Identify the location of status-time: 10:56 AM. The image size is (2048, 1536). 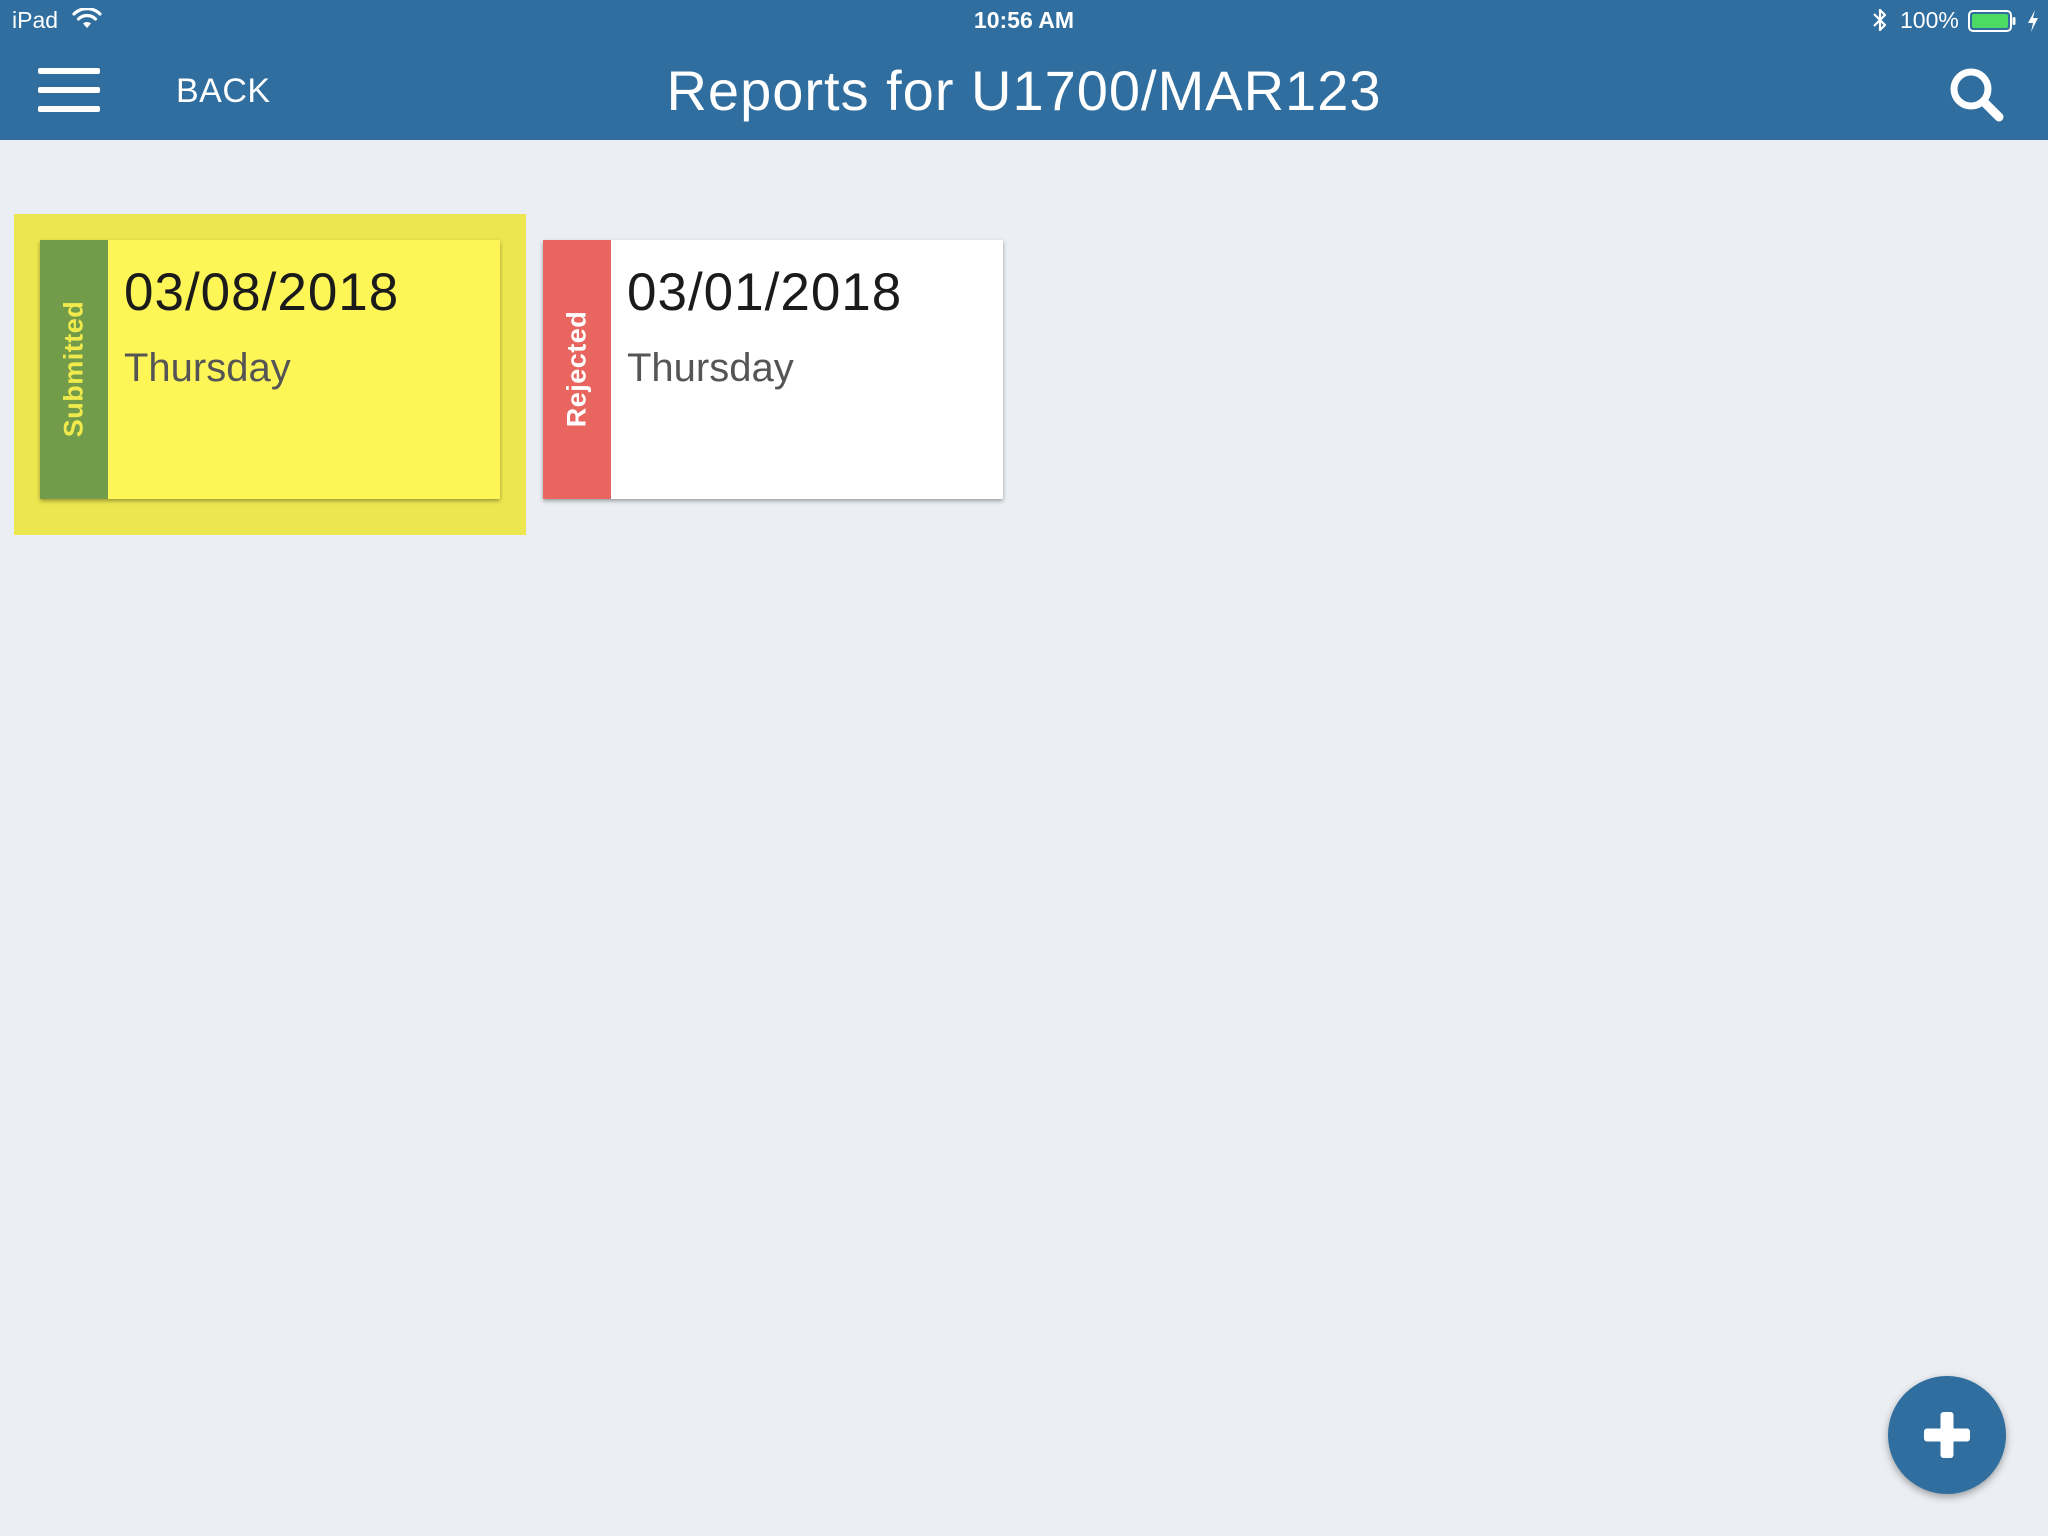
(1024, 20).